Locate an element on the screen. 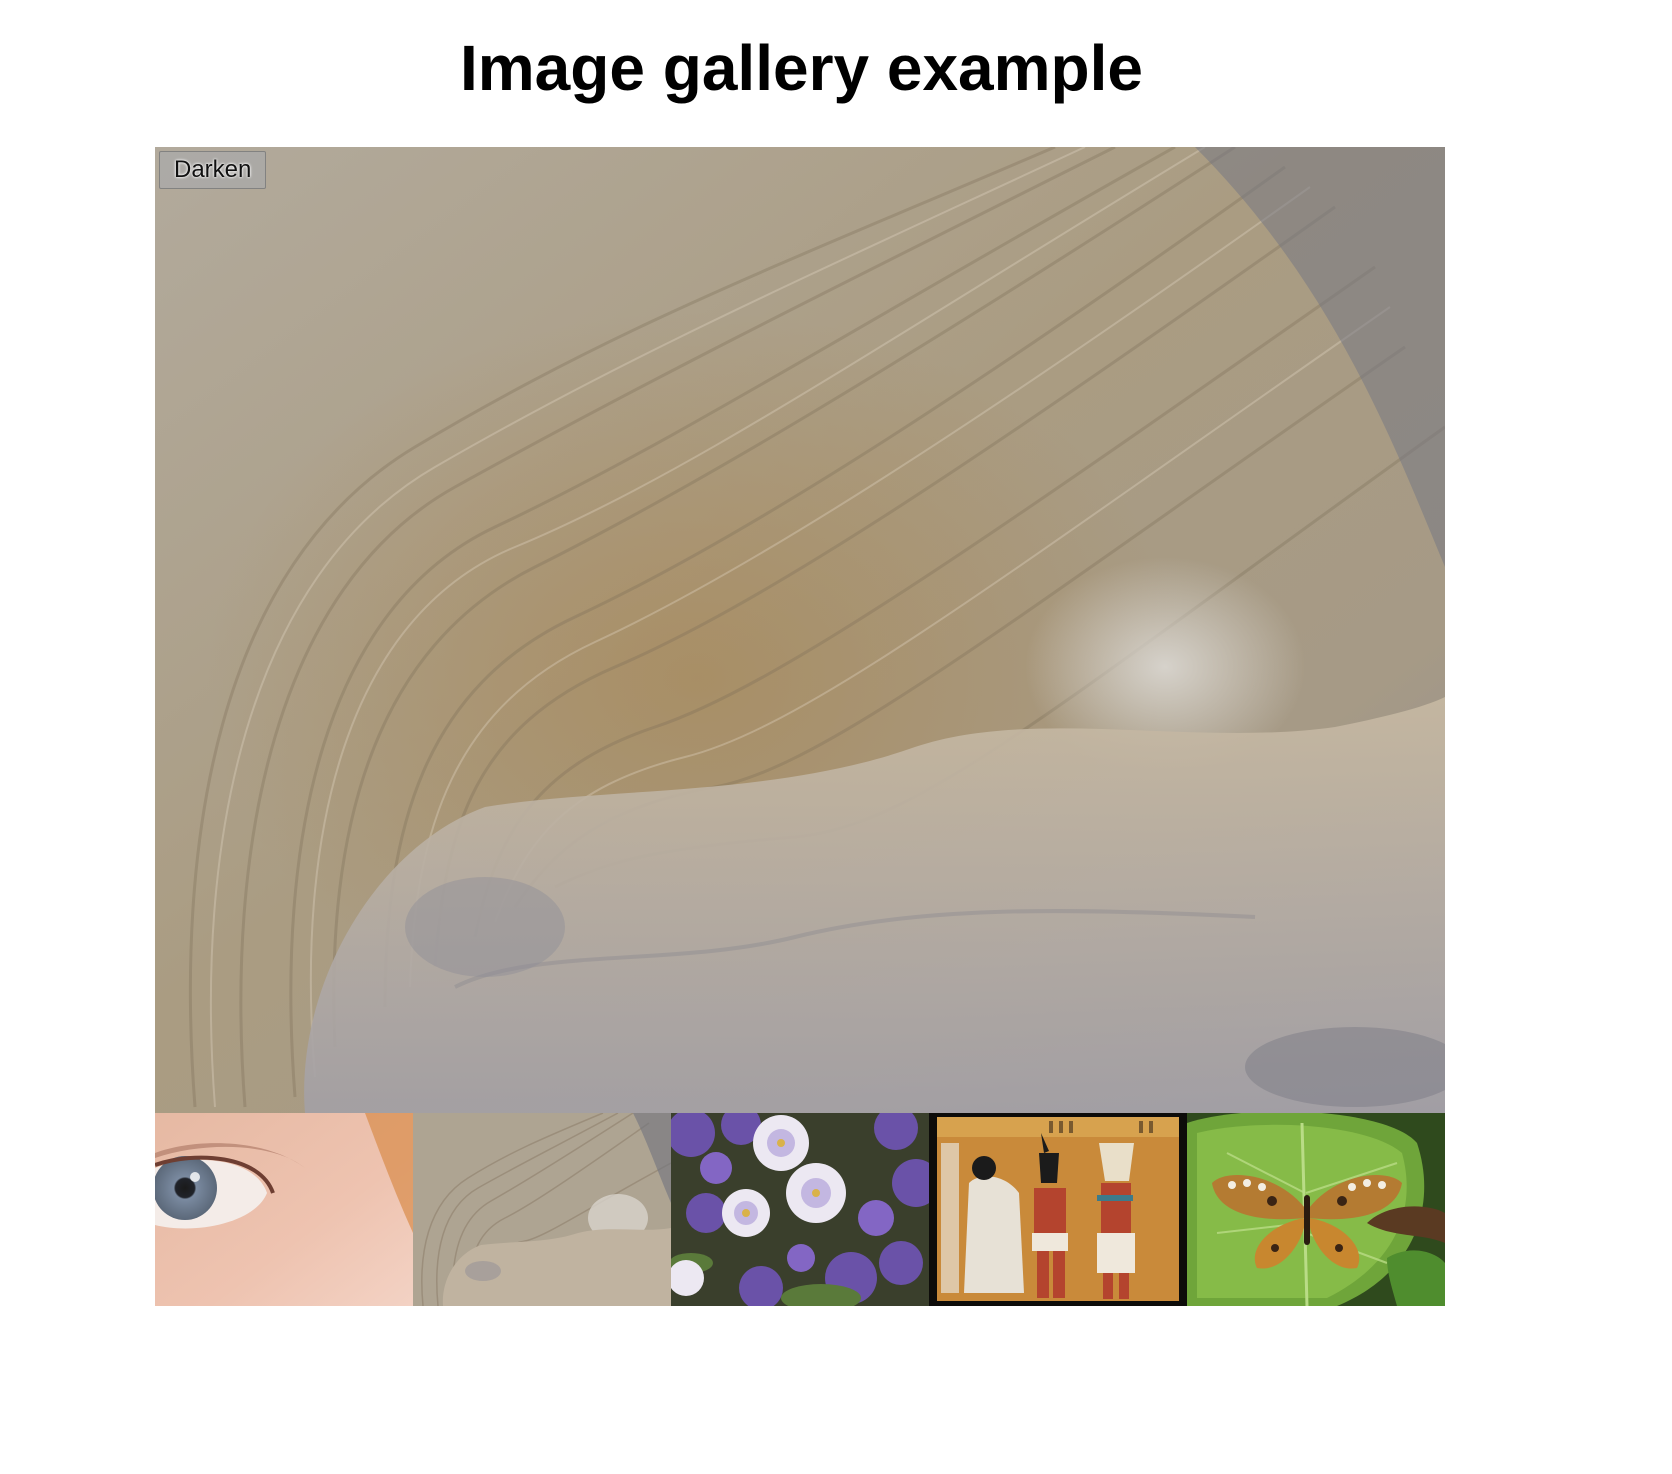 The image size is (1672, 1474). egyptian-painting-photo is located at coordinates (1058, 1209).